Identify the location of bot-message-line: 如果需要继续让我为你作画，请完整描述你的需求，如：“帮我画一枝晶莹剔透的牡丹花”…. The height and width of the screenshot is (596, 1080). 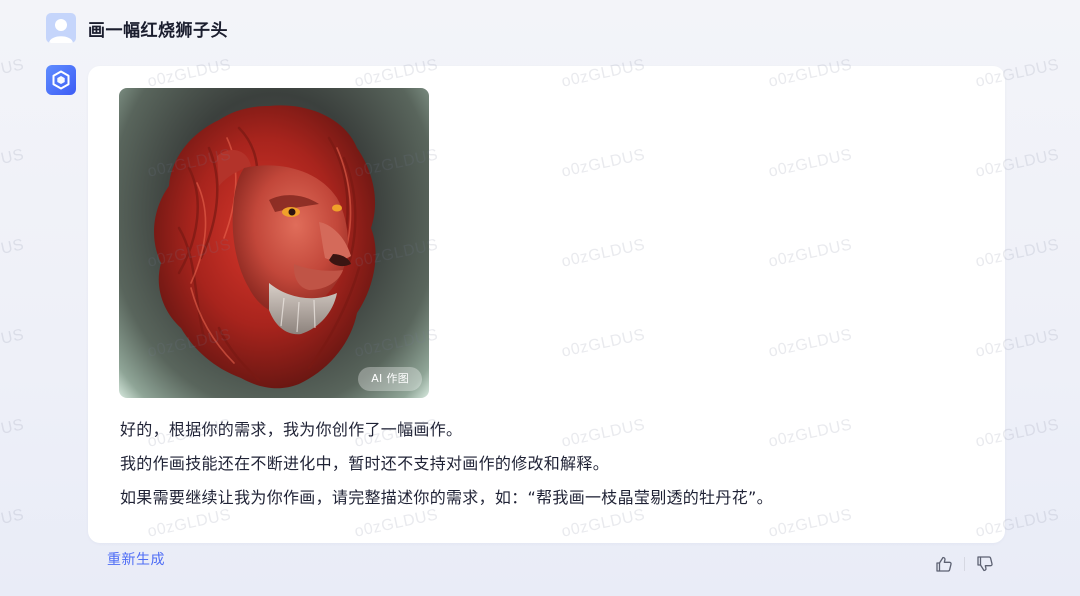
(446, 497).